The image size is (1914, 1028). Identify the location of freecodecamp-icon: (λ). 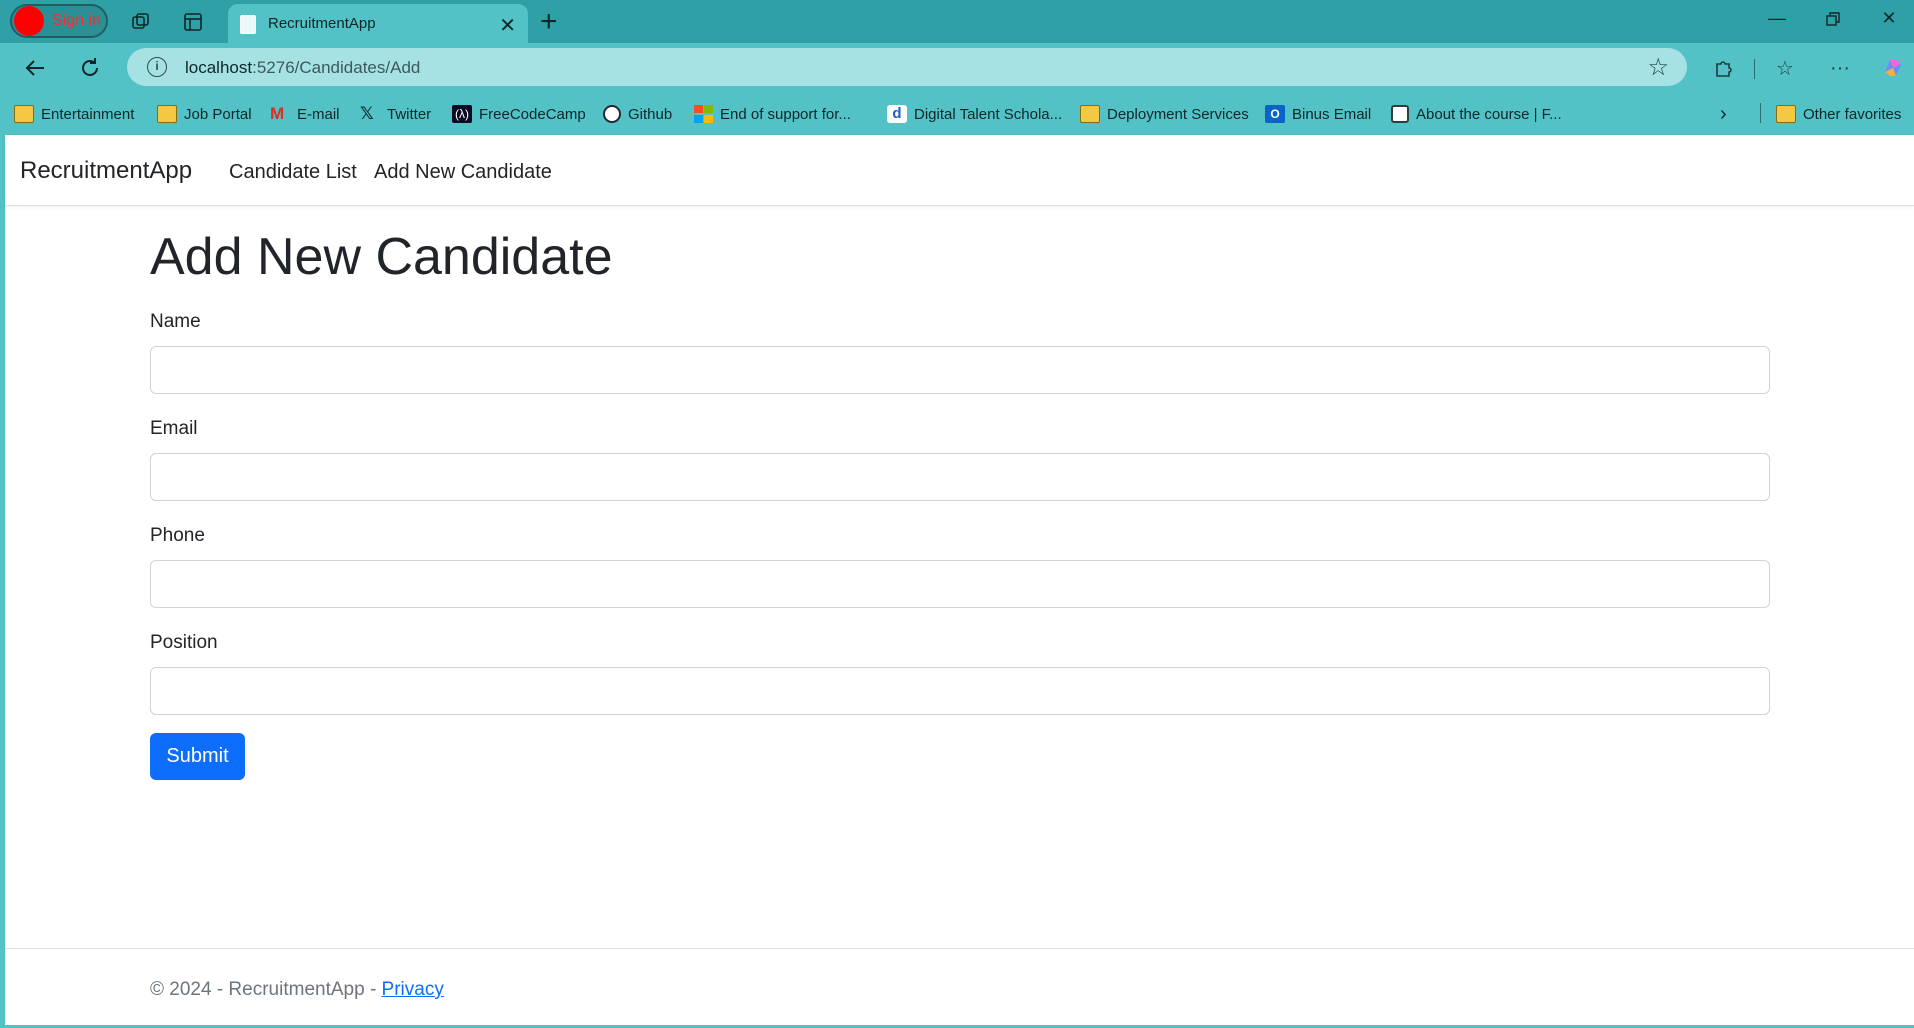
(462, 114).